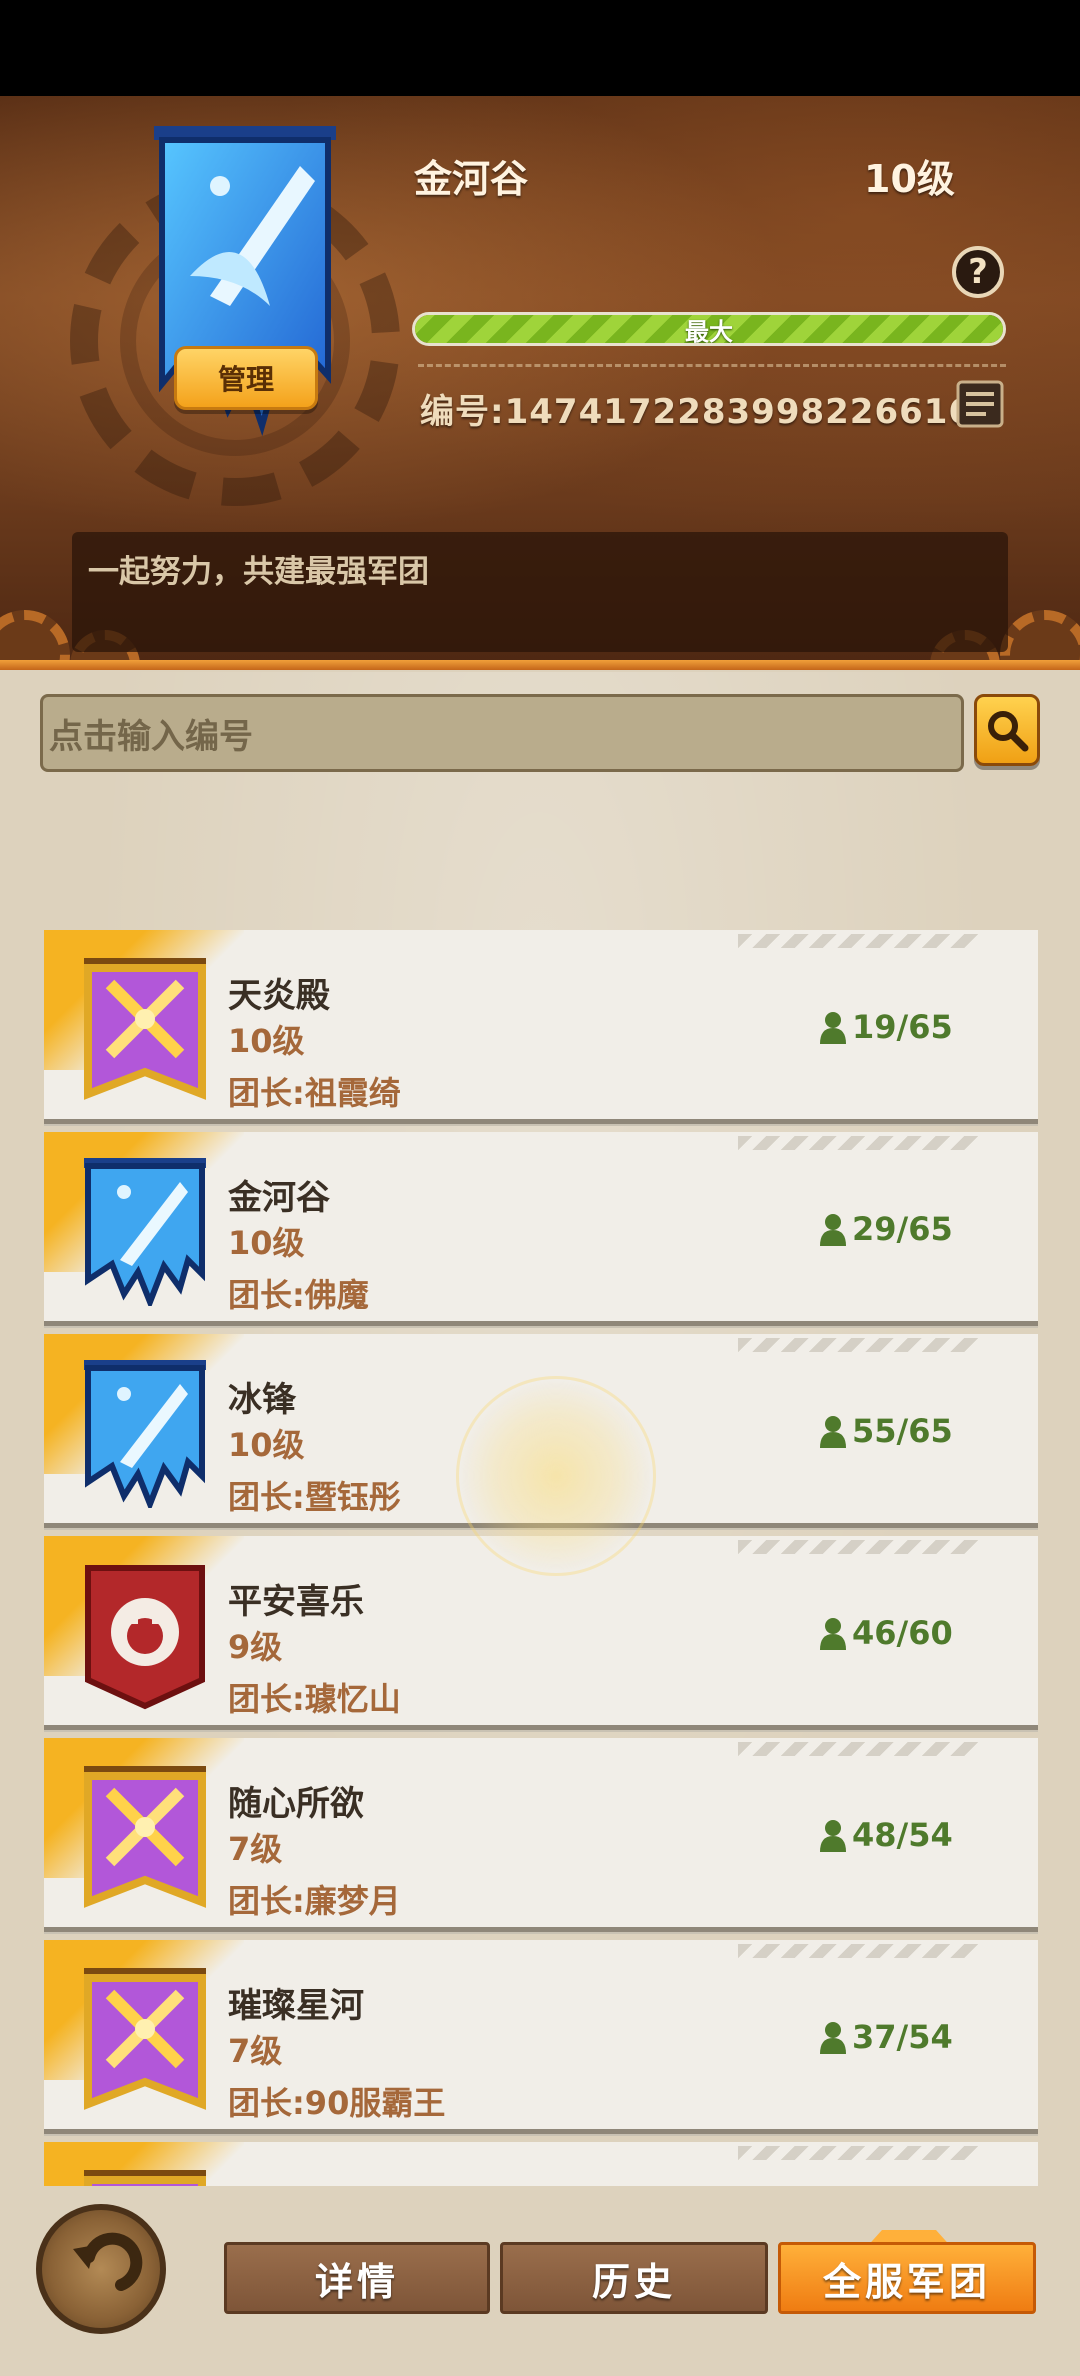  I want to click on motto-text: 一起努力，共建最强军团, so click(258, 572).